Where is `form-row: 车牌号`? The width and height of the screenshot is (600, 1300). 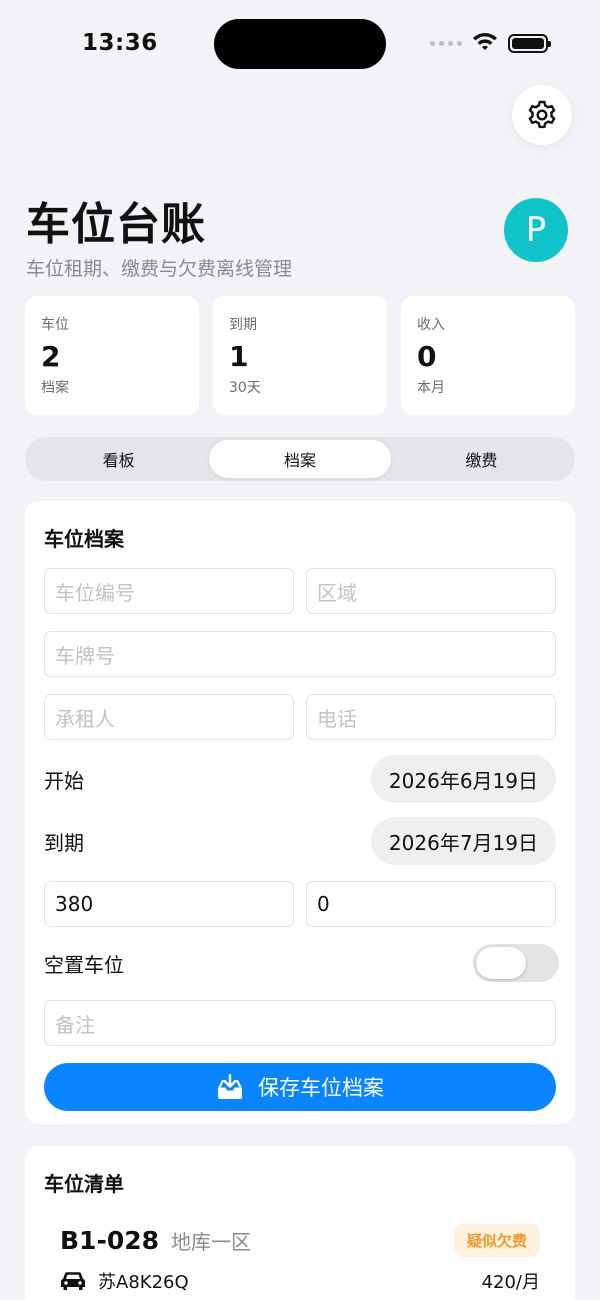 form-row: 车牌号 is located at coordinates (300, 654).